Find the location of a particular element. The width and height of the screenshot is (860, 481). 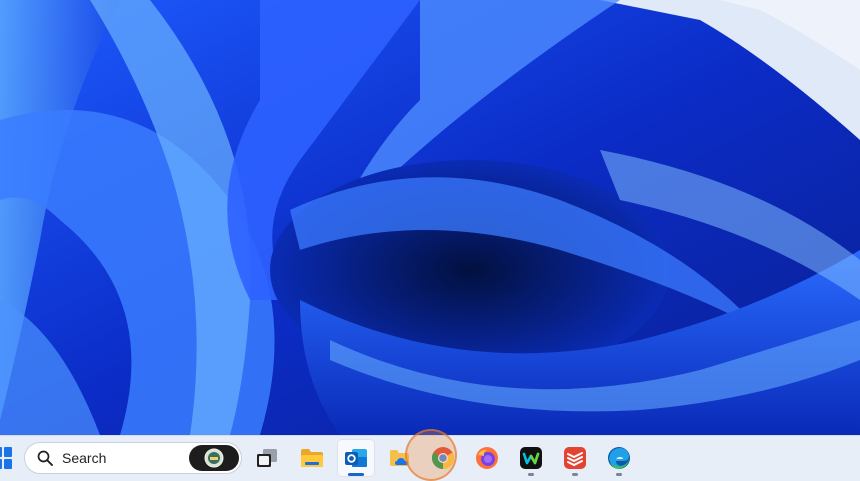

taskbar-app-firefox is located at coordinates (487, 458).